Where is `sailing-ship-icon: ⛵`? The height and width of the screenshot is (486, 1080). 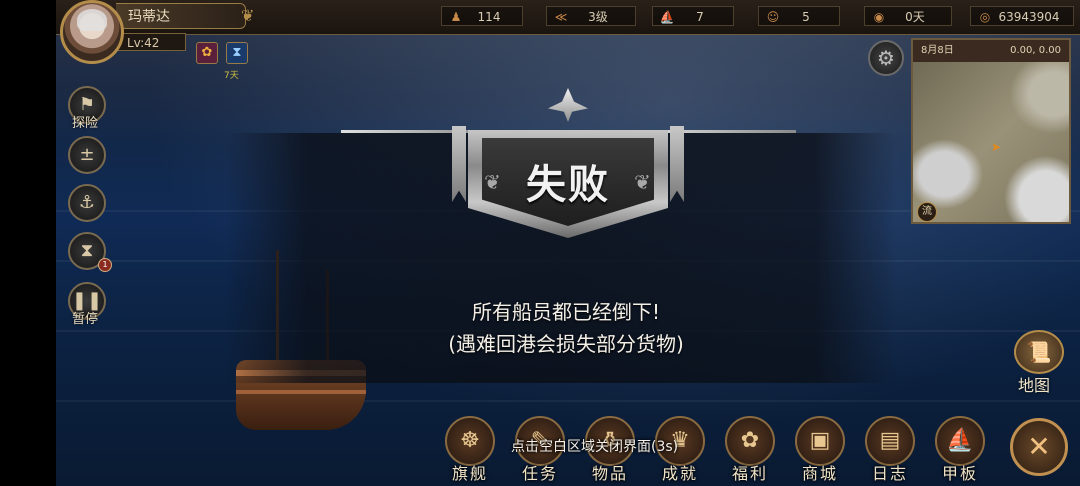
sailing-ship-icon: ⛵ is located at coordinates (960, 441).